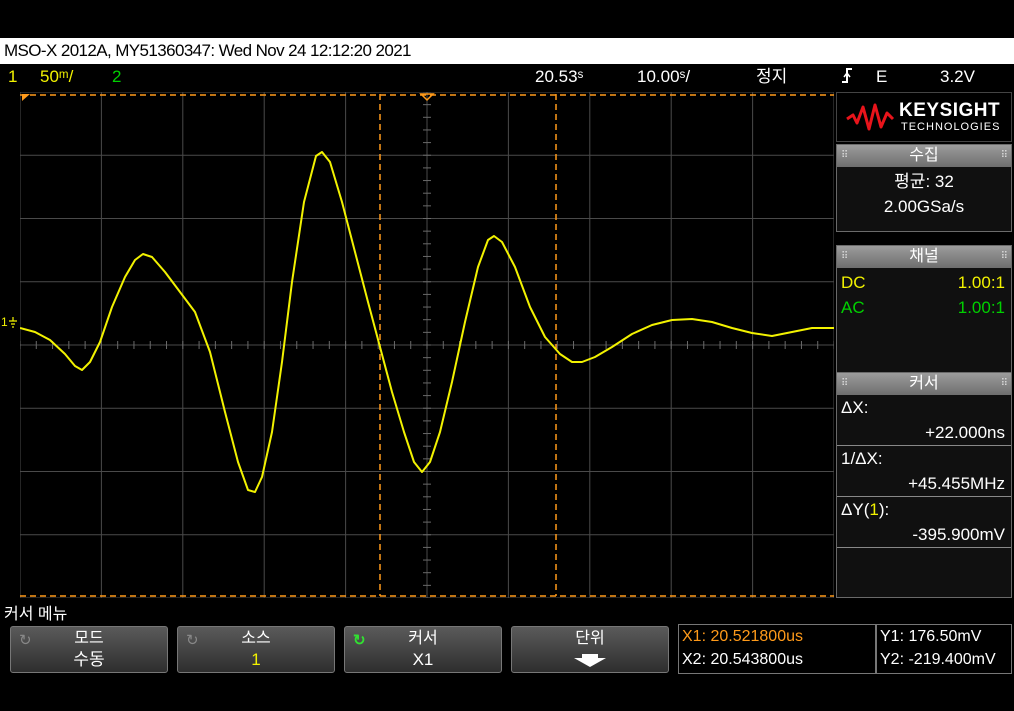 This screenshot has width=1014, height=711. What do you see at coordinates (559, 77) in the screenshot?
I see `time-delay: 20.53ˢ` at bounding box center [559, 77].